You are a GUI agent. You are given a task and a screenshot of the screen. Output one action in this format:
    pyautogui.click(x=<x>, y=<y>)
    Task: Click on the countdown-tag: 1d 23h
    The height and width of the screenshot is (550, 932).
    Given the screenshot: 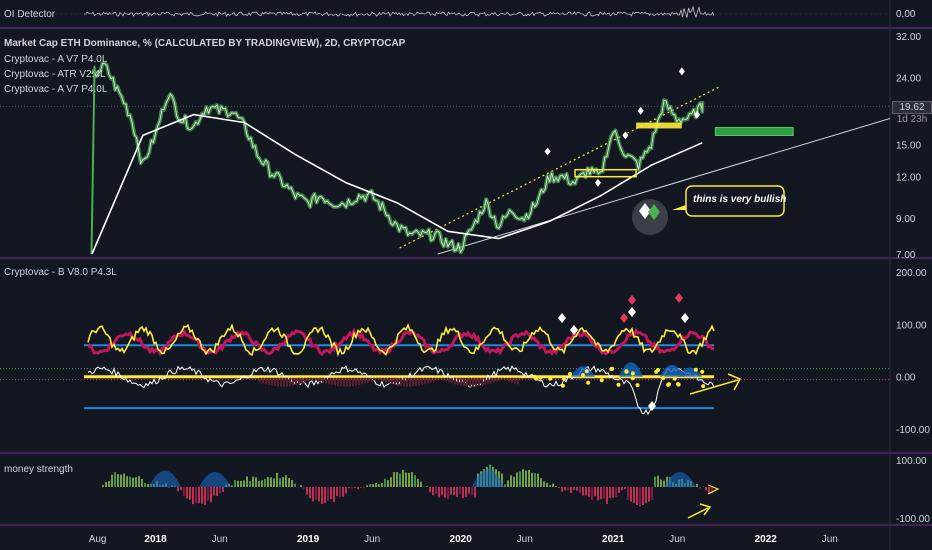 What is the action you would take?
    pyautogui.click(x=912, y=119)
    